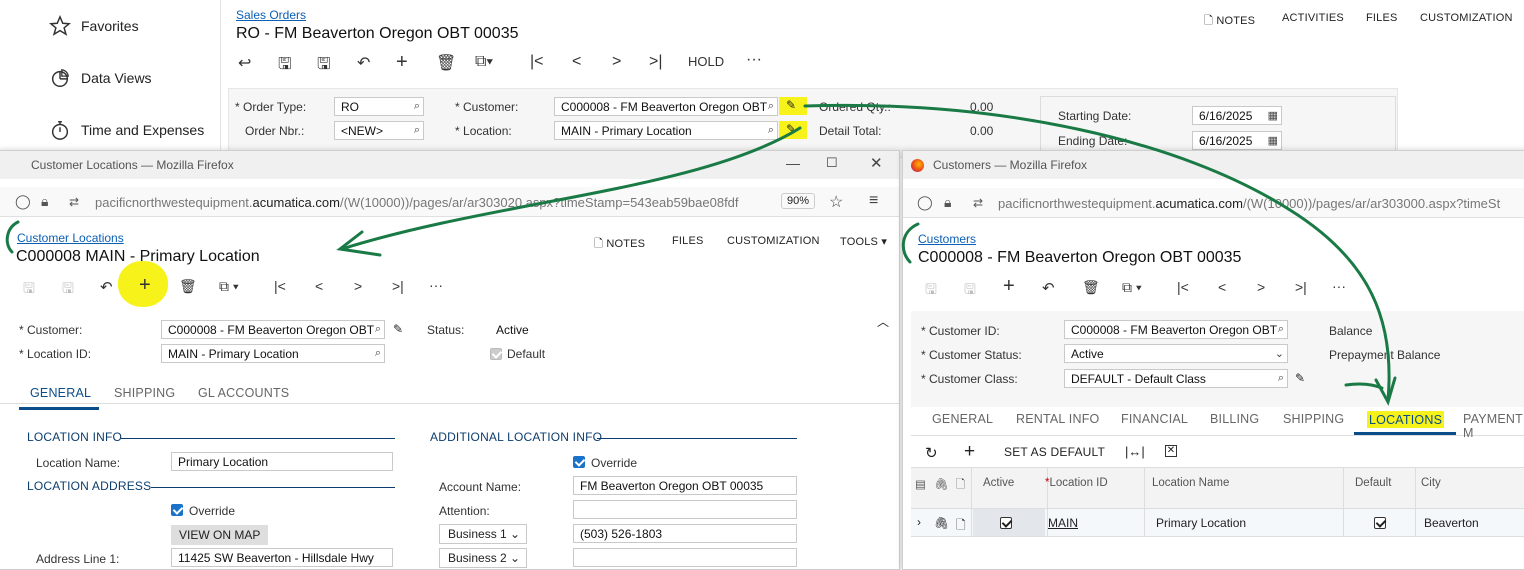 The height and width of the screenshot is (570, 1524). Describe the element at coordinates (685, 509) in the screenshot. I see `attention-field` at that location.